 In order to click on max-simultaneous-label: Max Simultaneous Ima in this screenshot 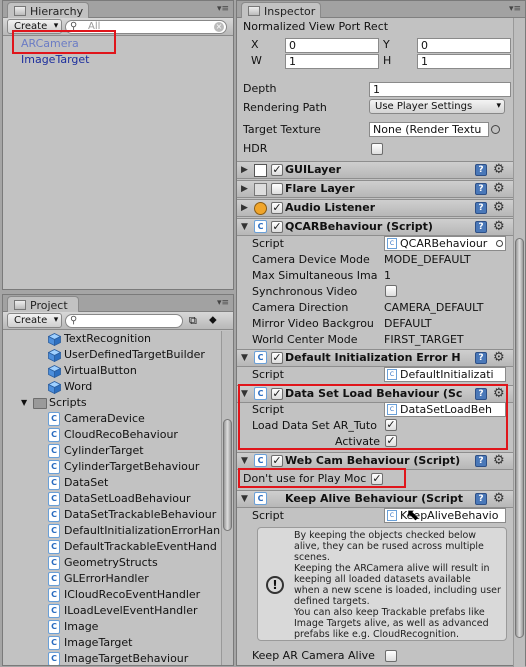, I will do `click(315, 275)`.